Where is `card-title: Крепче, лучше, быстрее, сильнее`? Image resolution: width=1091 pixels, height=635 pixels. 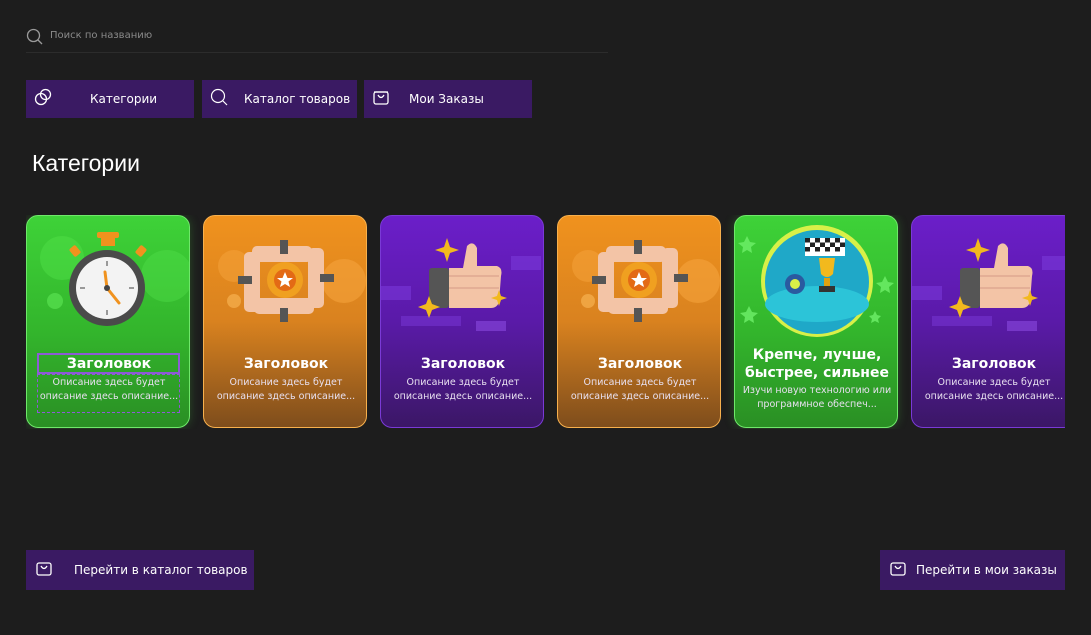 card-title: Крепче, лучше, быстрее, сильнее is located at coordinates (816, 364).